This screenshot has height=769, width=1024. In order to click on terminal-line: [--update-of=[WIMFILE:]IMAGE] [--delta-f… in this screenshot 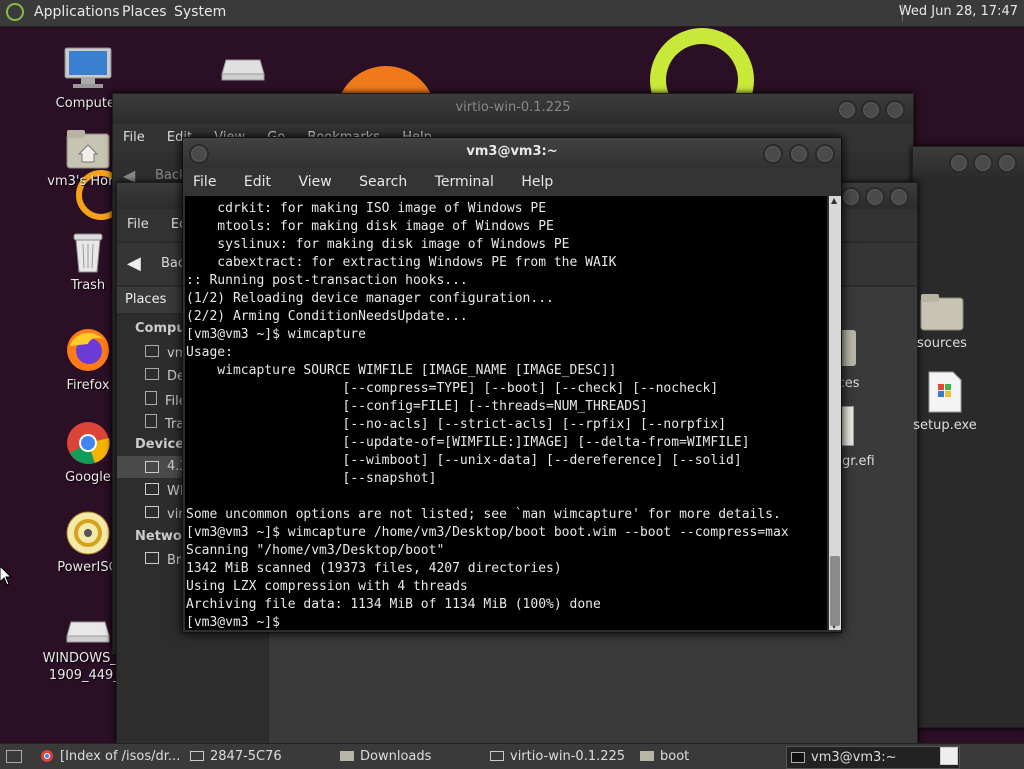, I will do `click(468, 442)`.